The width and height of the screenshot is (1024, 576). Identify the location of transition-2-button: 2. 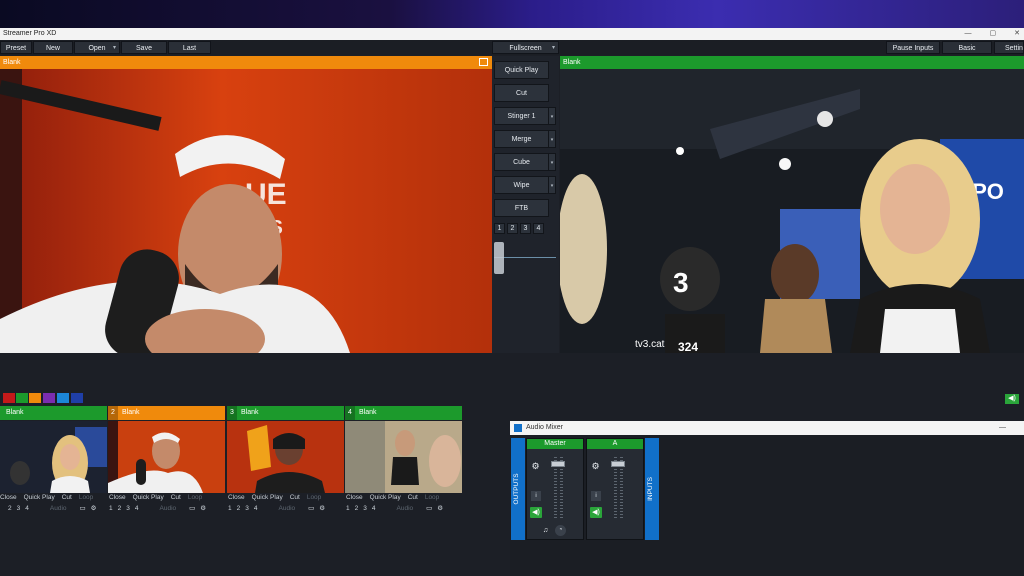
(512, 228).